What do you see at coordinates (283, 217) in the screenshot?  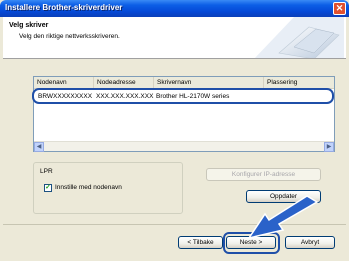 I see `pointer-arrow-icon` at bounding box center [283, 217].